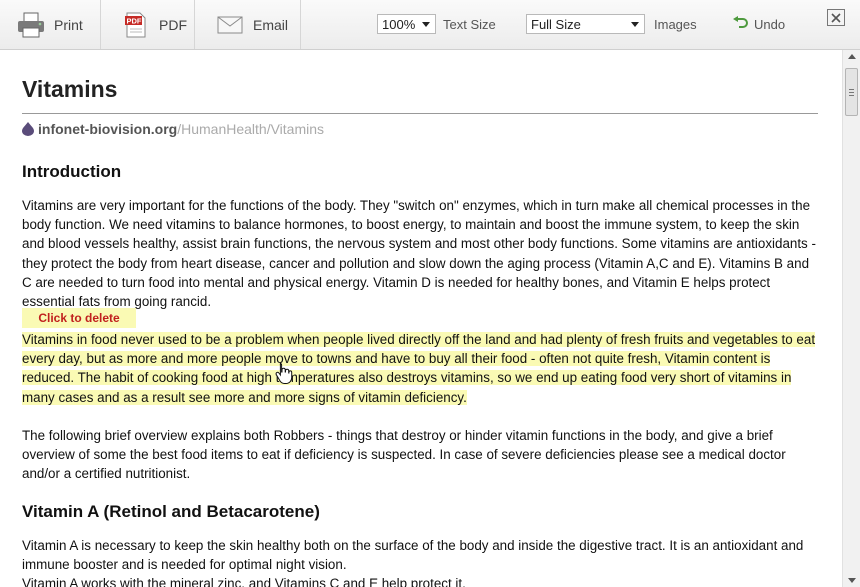 The width and height of the screenshot is (860, 587). I want to click on section-heading: Vitamin A (Retinol and Betacarotene), so click(171, 511).